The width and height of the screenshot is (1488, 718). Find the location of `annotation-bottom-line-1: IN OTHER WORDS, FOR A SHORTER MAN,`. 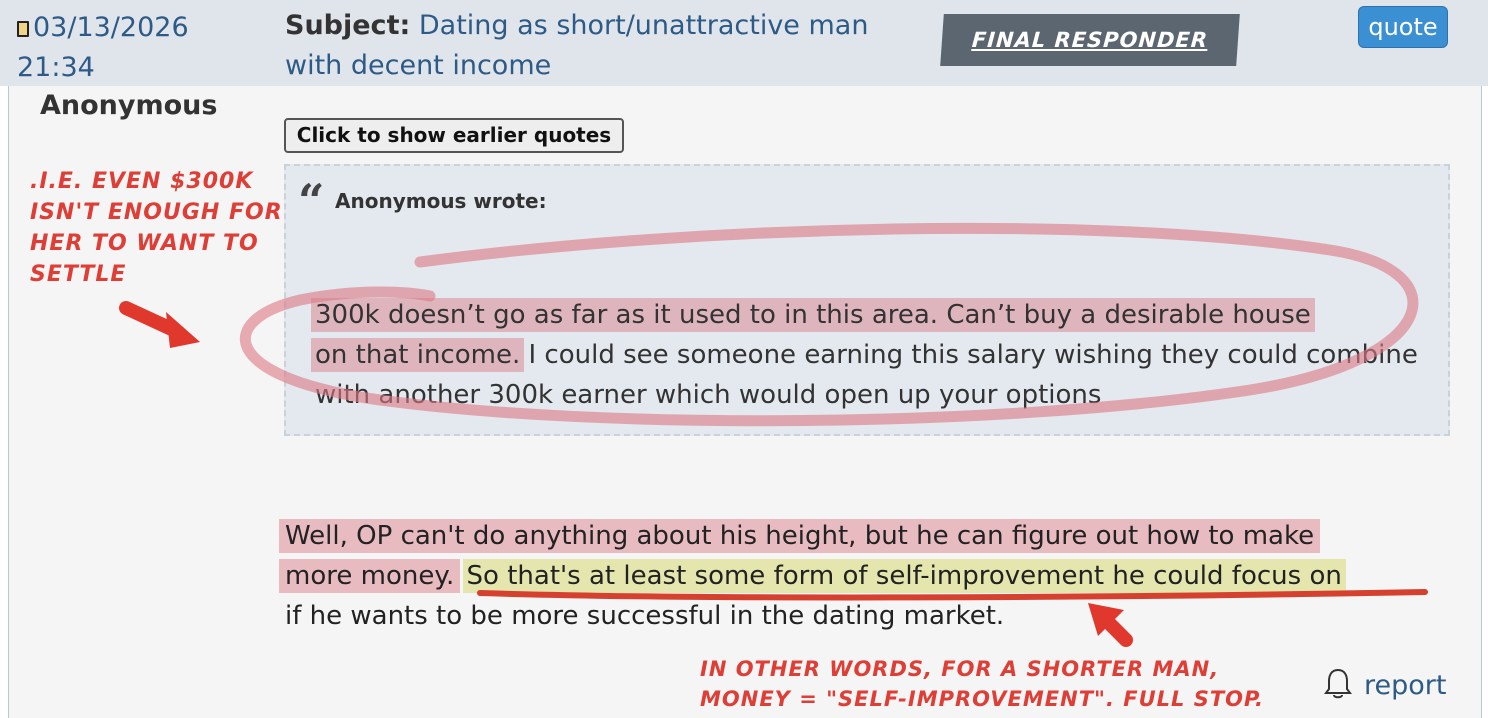

annotation-bottom-line-1: IN OTHER WORDS, FOR A SHORTER MAN, is located at coordinates (960, 669).